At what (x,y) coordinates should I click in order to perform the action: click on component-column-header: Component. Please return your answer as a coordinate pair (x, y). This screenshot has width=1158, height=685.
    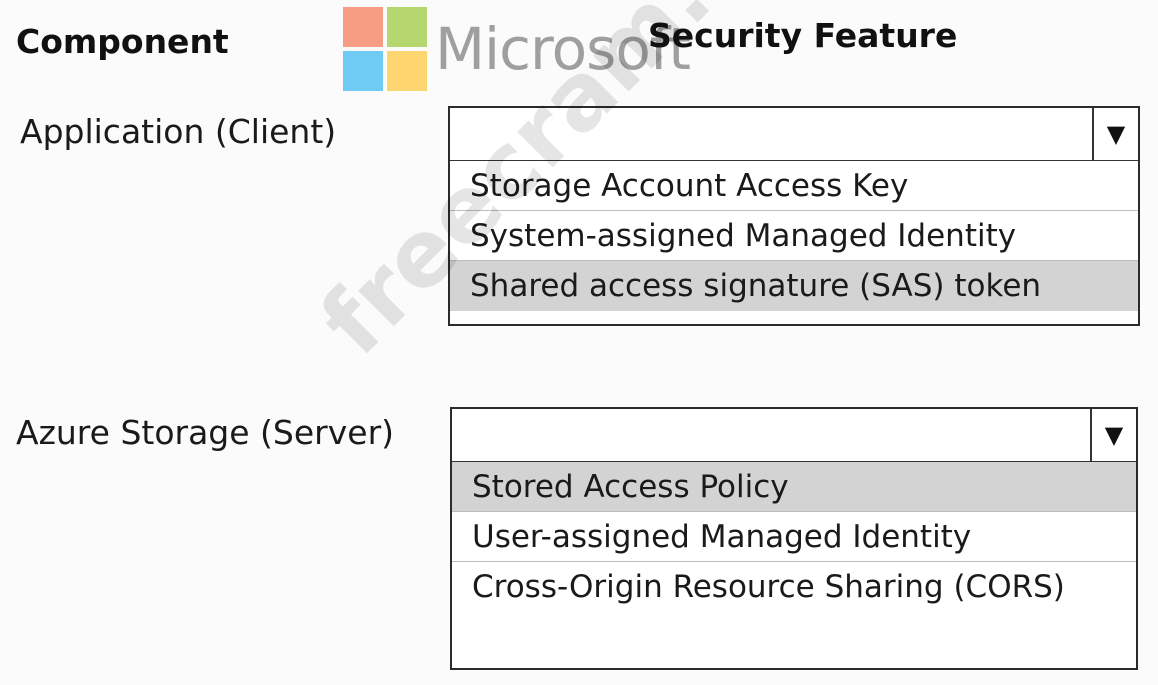
    Looking at the image, I should click on (122, 41).